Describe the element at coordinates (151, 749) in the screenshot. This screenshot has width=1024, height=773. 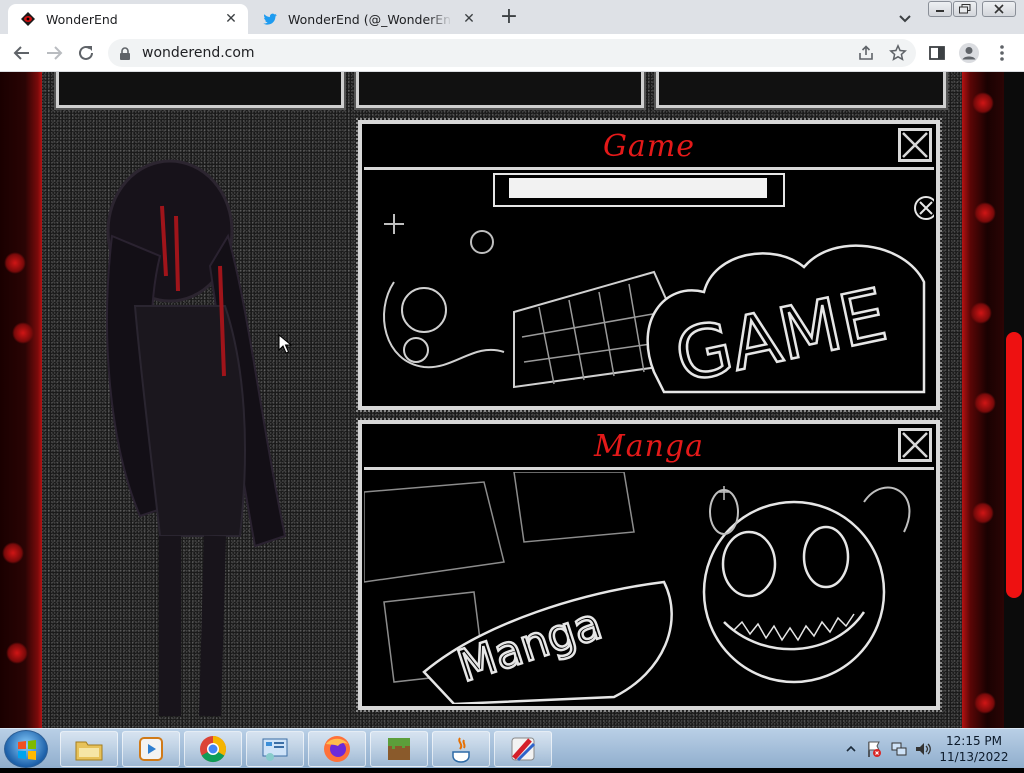
I see `media-player-icon` at that location.